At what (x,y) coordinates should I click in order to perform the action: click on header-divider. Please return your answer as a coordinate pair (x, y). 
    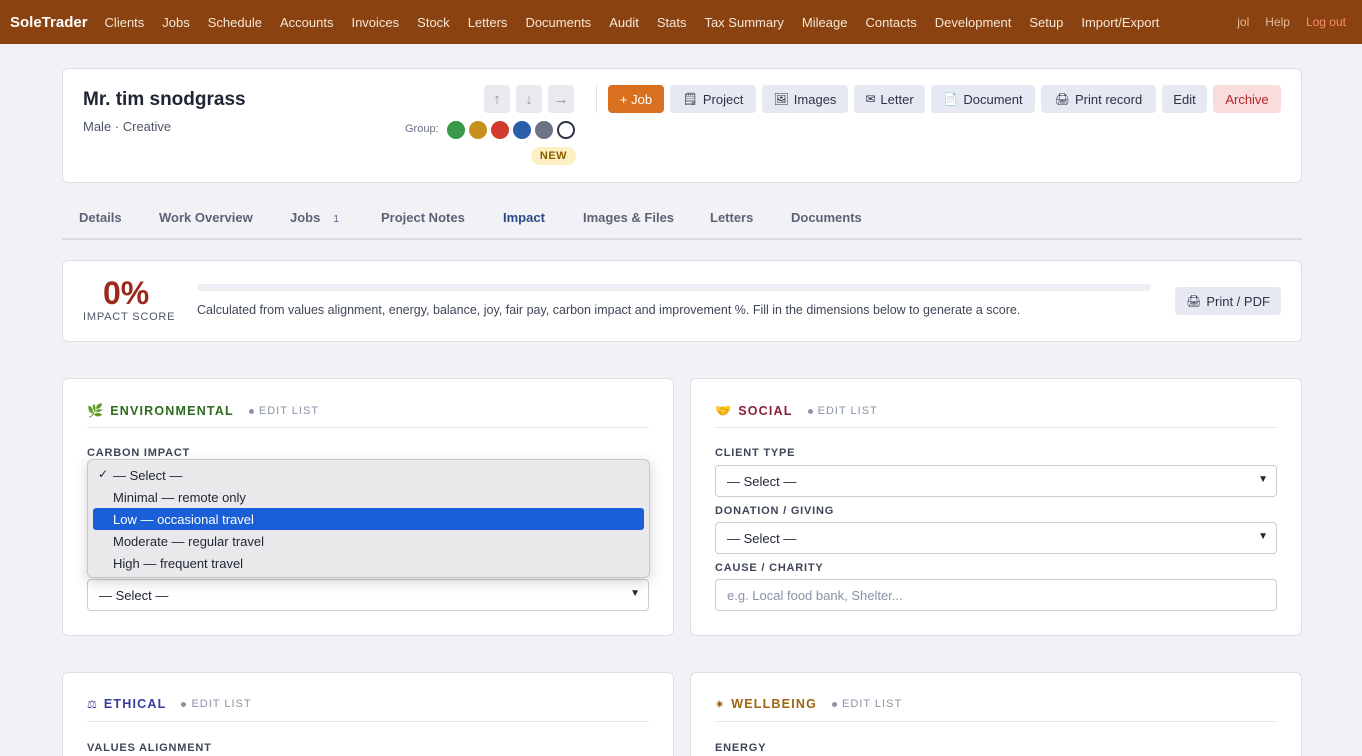
    Looking at the image, I should click on (596, 99).